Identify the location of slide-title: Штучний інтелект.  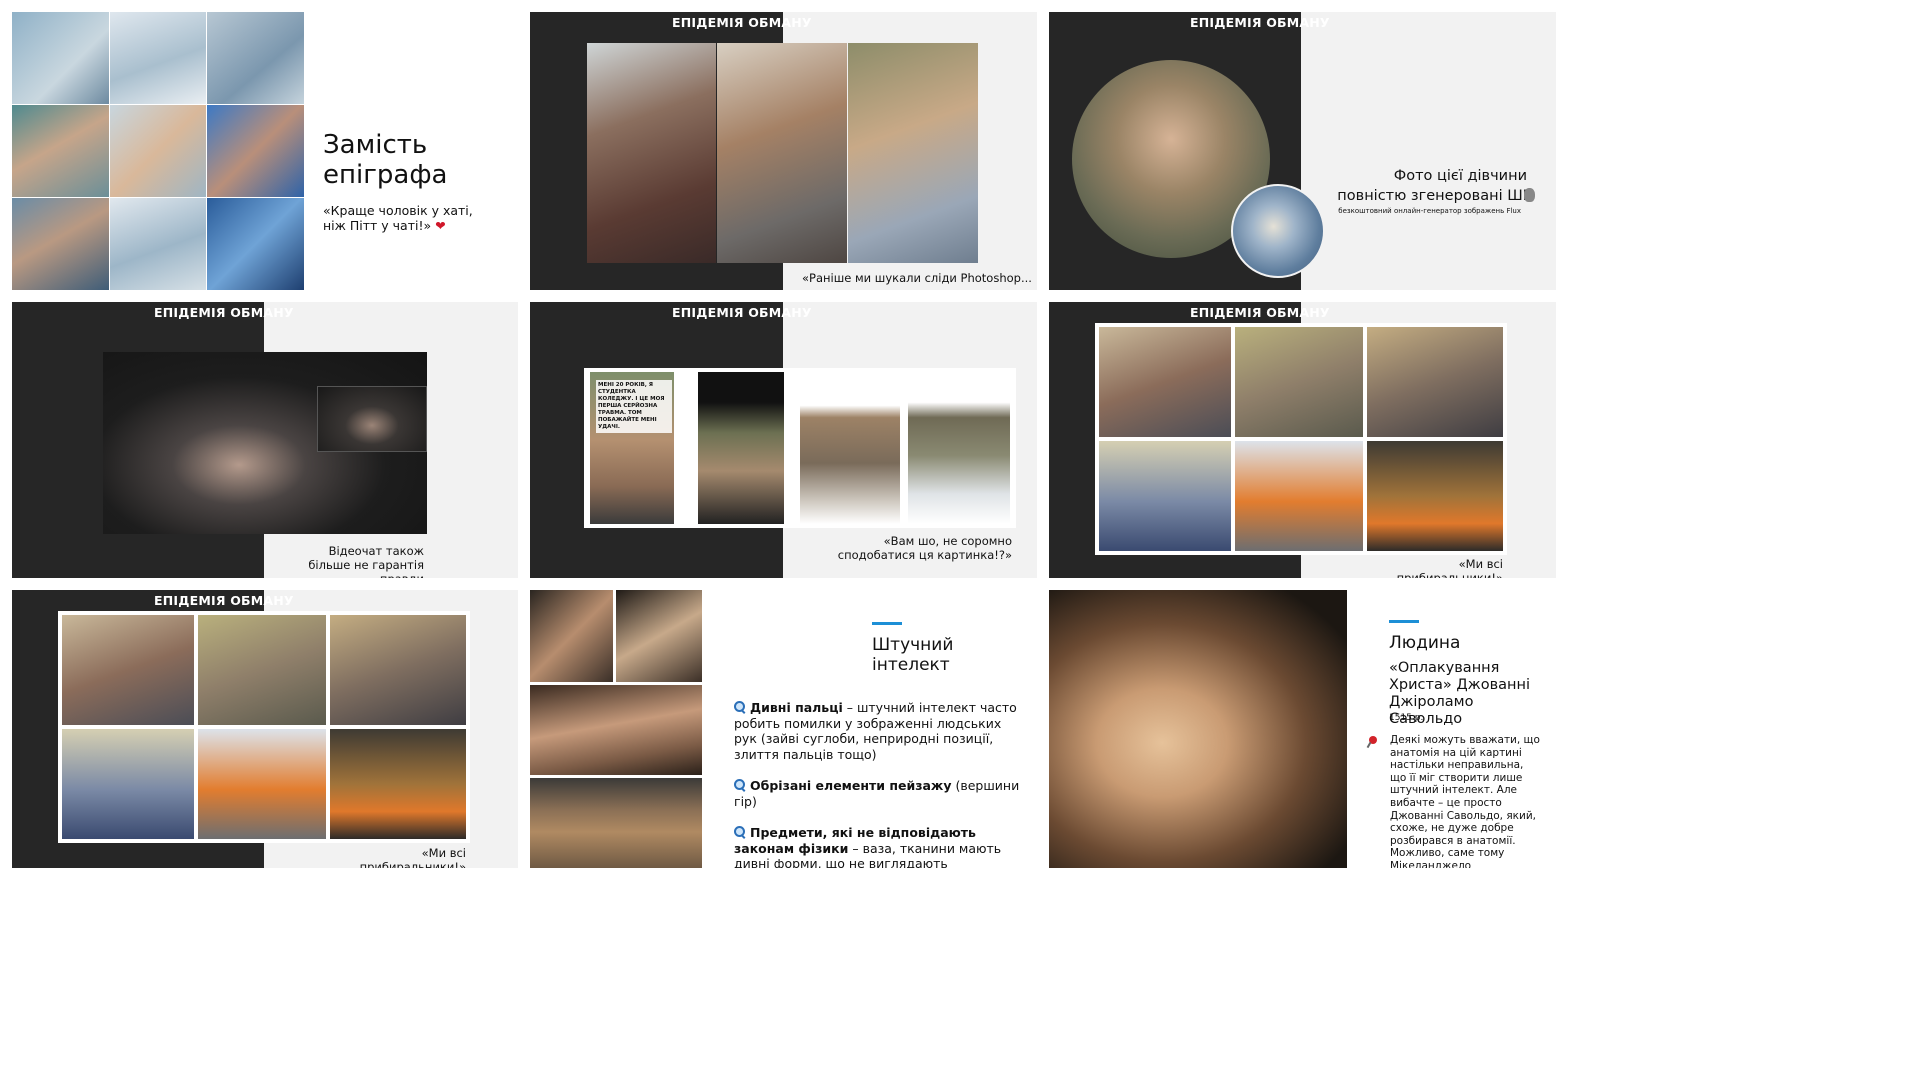
(913, 655).